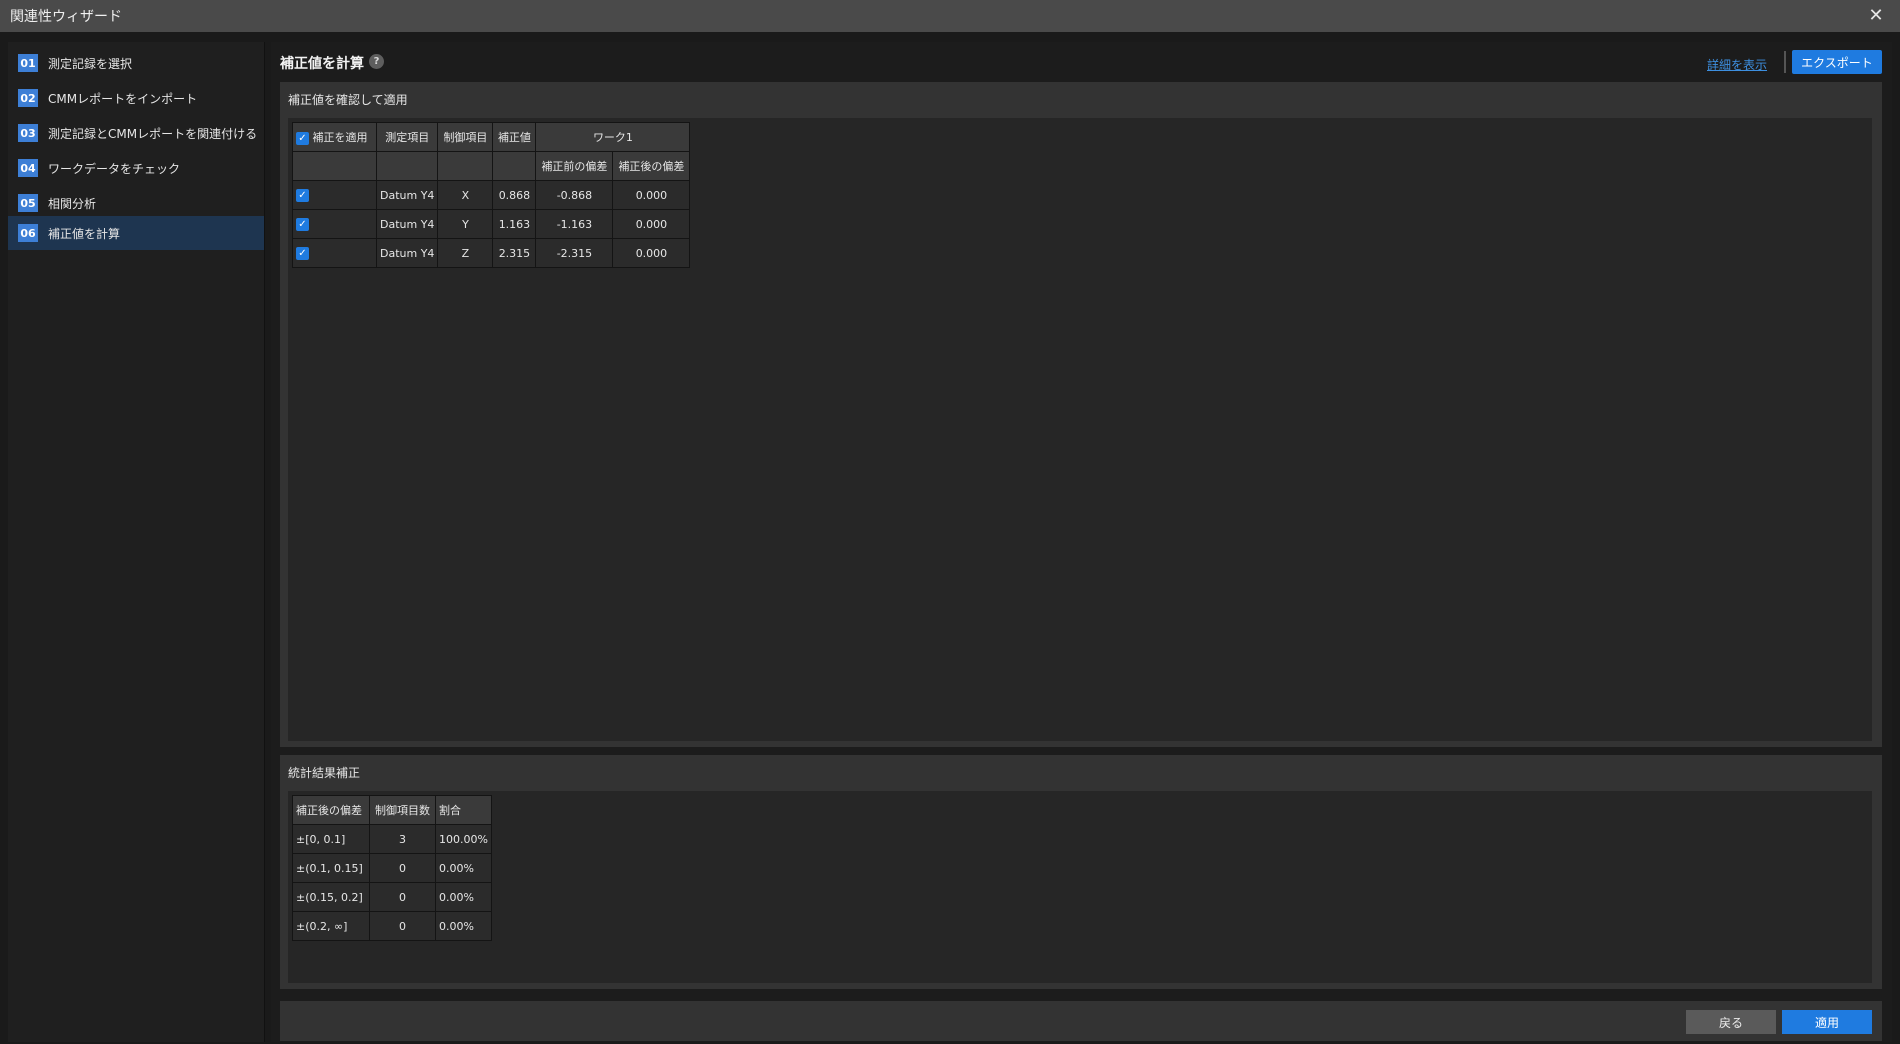 This screenshot has width=1900, height=1044. I want to click on range-cell: ±[0, 0.1], so click(331, 839).